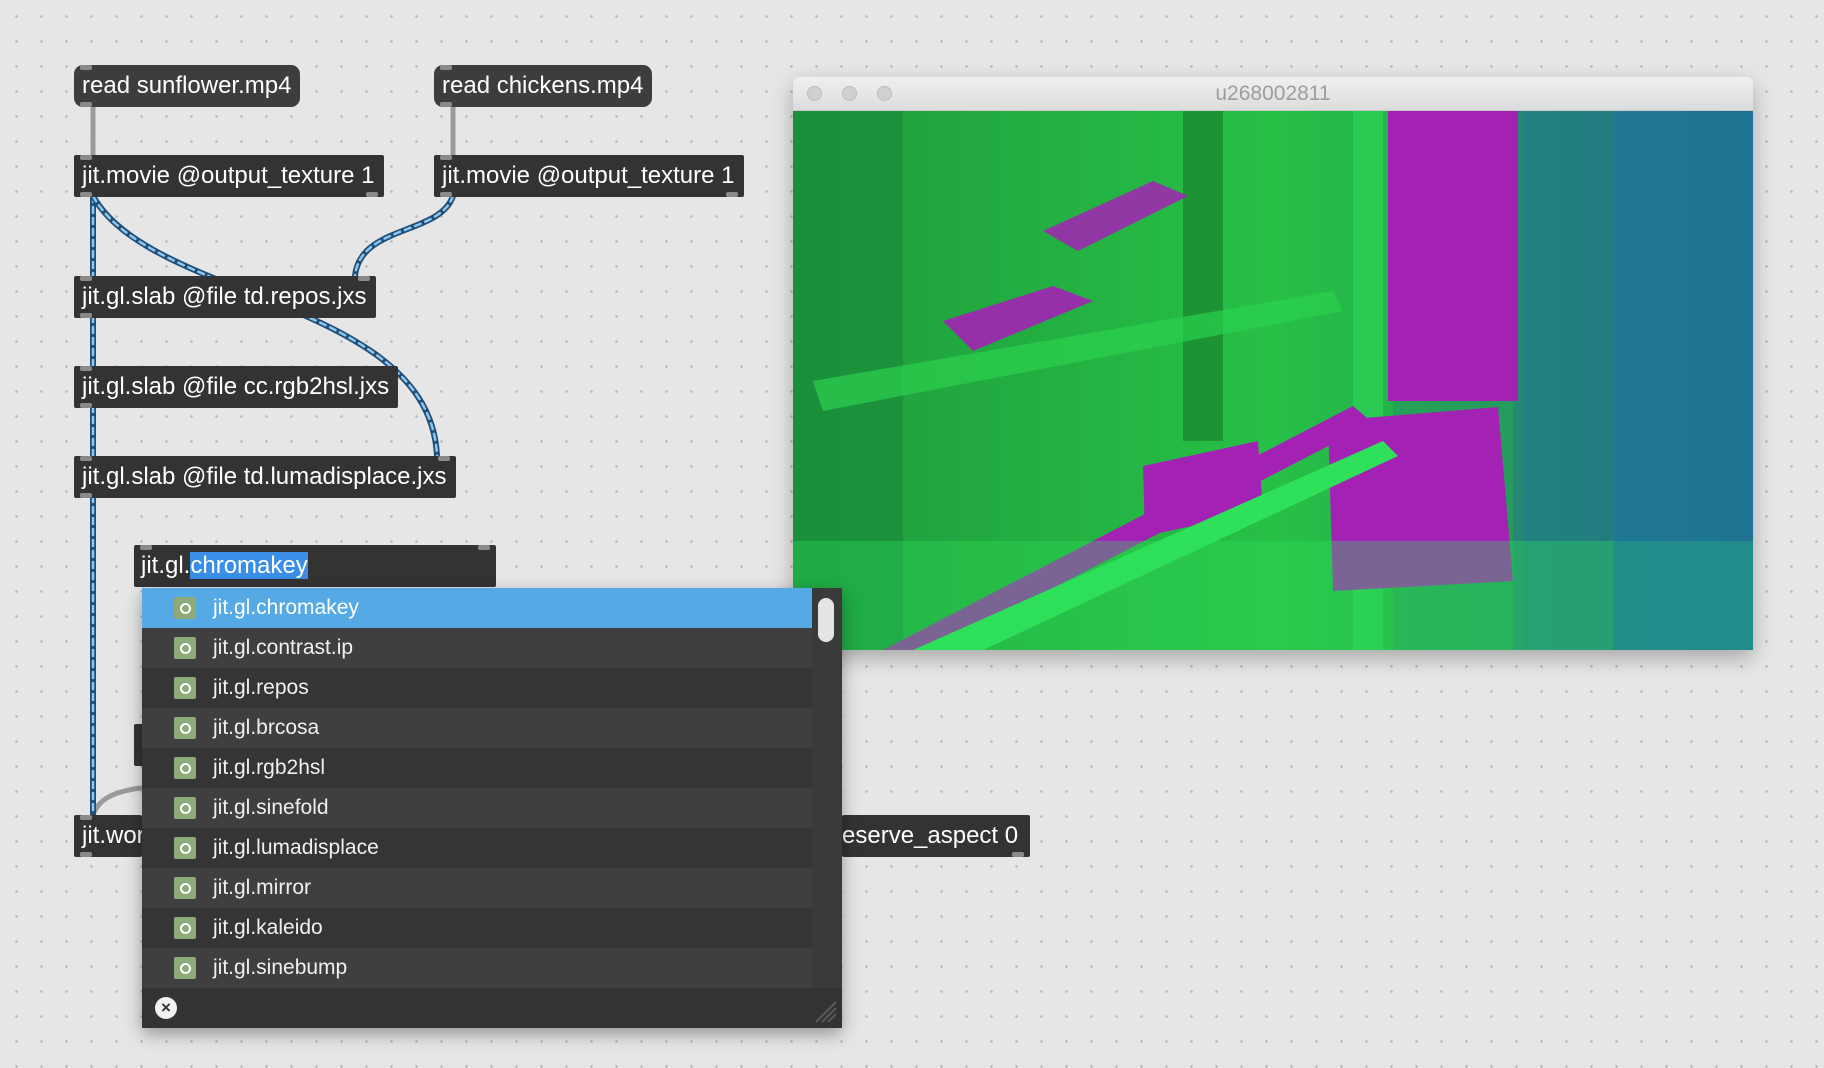 This screenshot has height=1068, width=1824. I want to click on object-jit-movie-1: jit.movie @output_texture 1, so click(229, 176).